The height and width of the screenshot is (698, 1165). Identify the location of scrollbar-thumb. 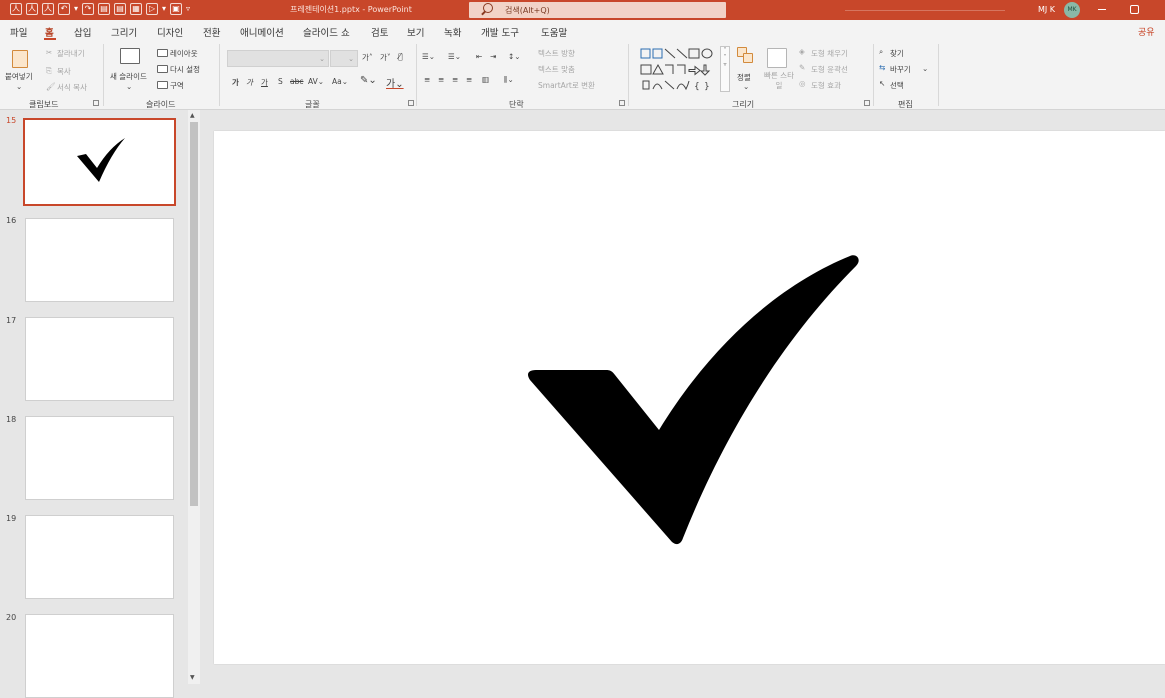
(194, 314).